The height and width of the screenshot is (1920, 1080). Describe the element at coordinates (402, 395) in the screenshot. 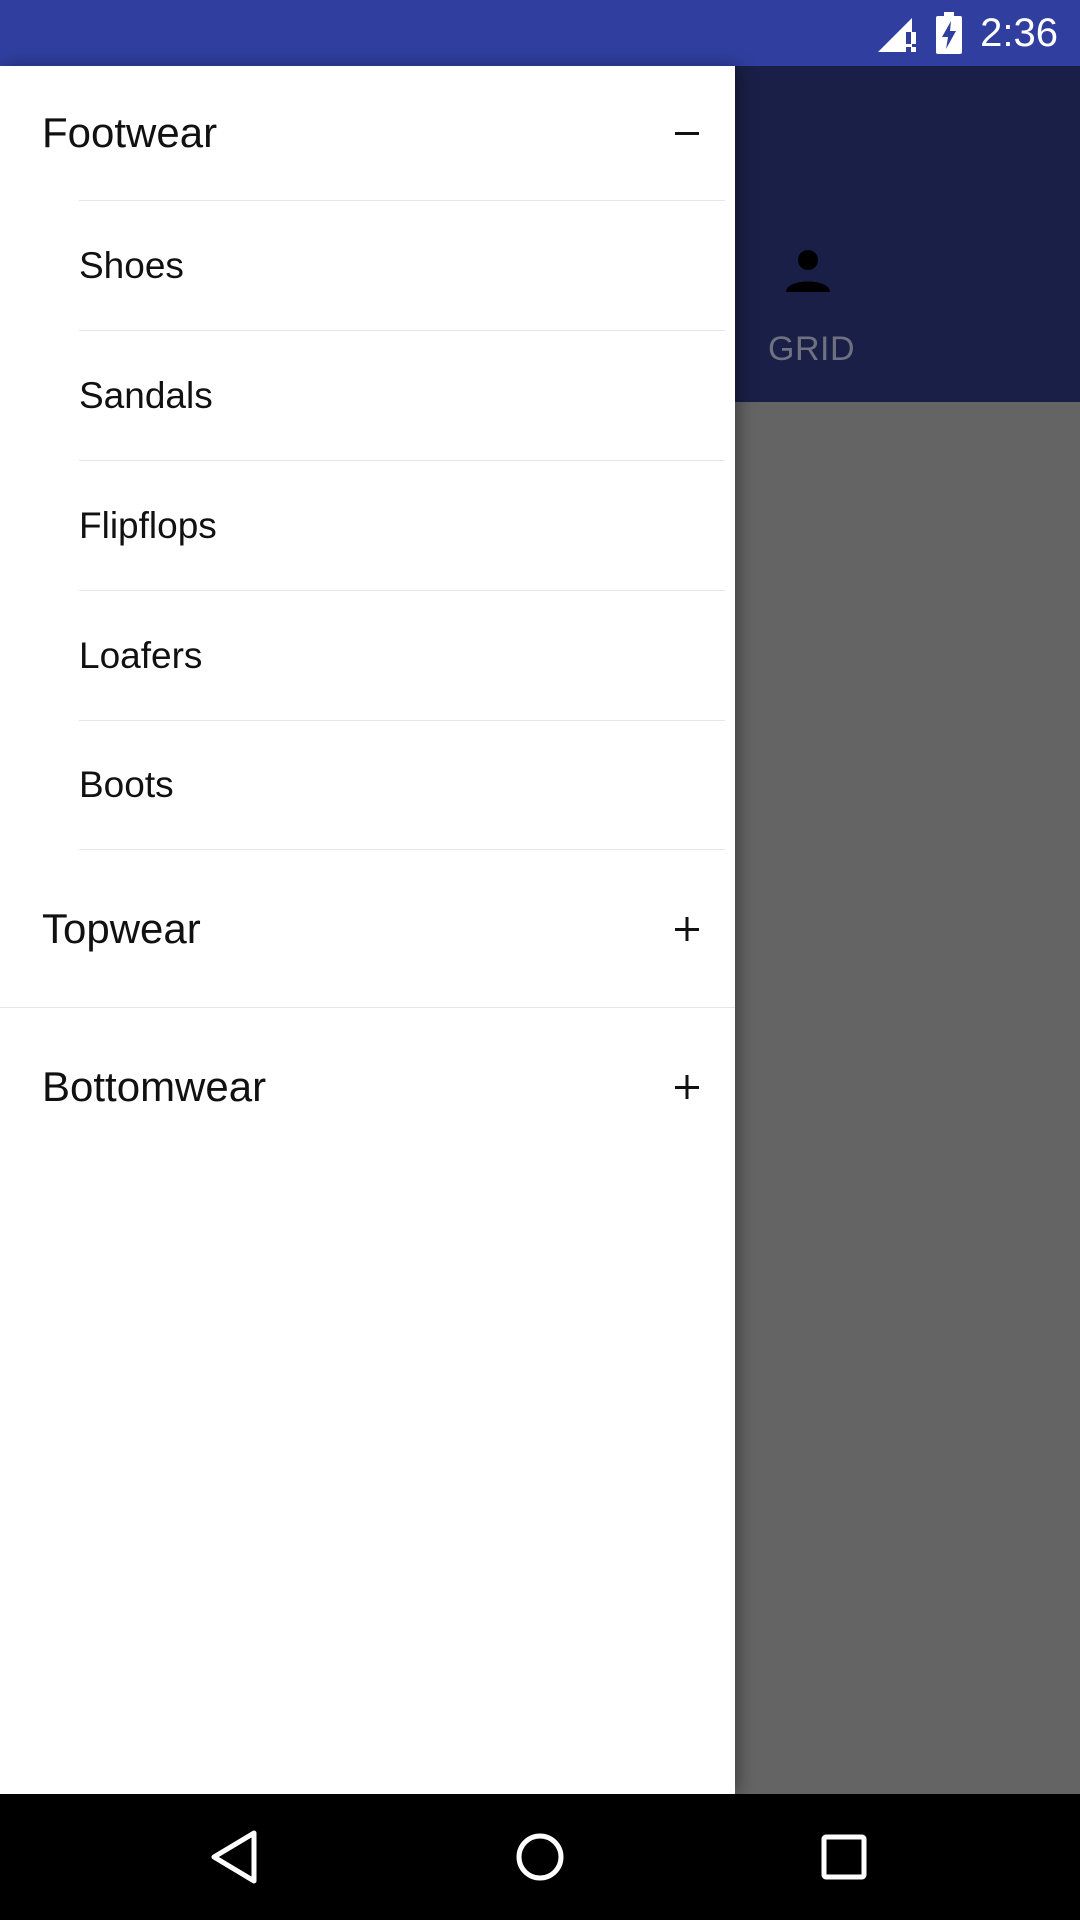

I see `list-item-sandals: Sandals` at that location.